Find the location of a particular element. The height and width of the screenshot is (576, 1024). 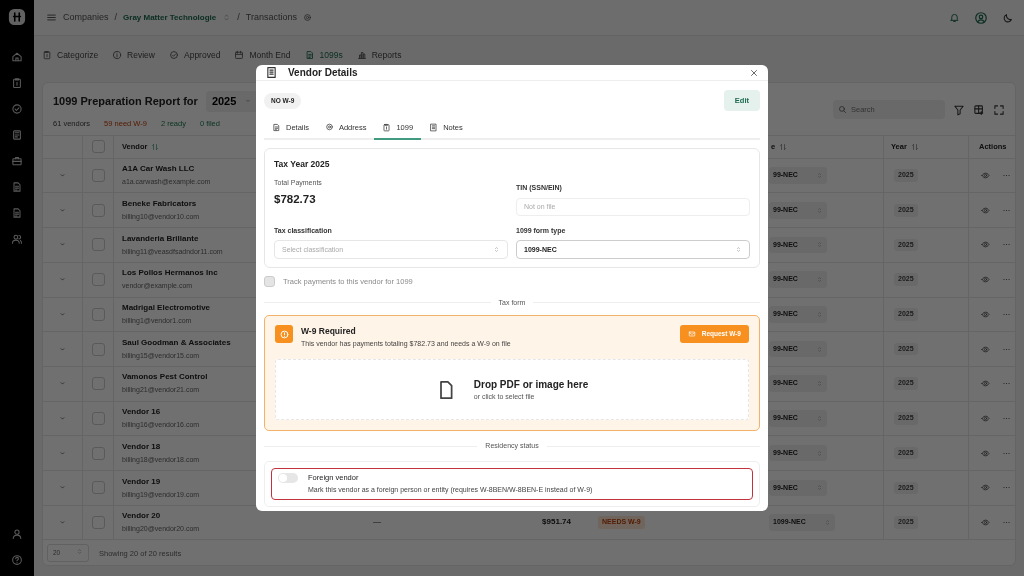

vendor-name: Vendor 19 is located at coordinates (142, 481).